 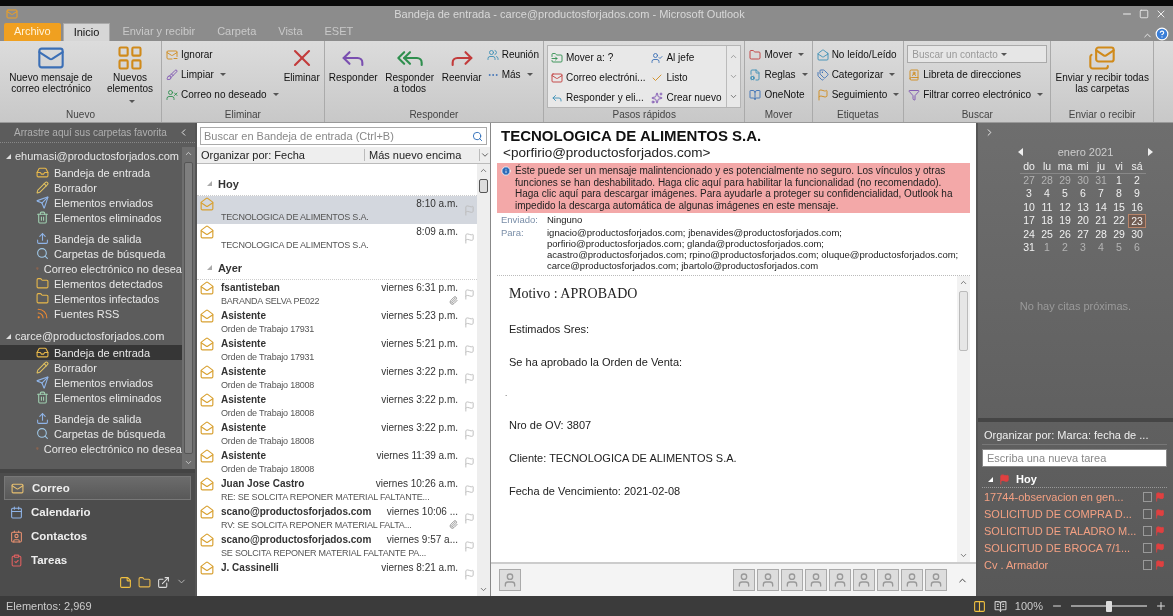 I want to click on calendar-day: 2, so click(x=1137, y=180).